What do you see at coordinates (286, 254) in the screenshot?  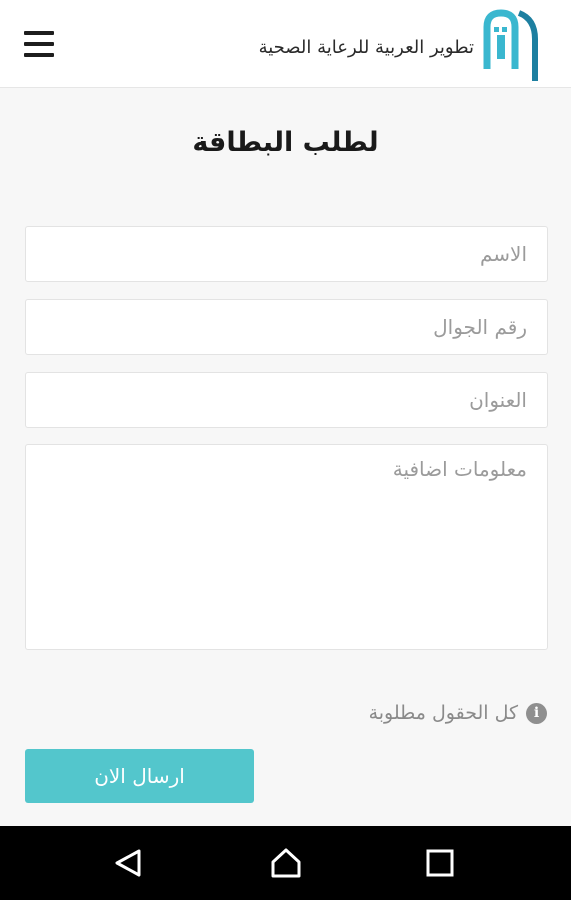 I see `name-field` at bounding box center [286, 254].